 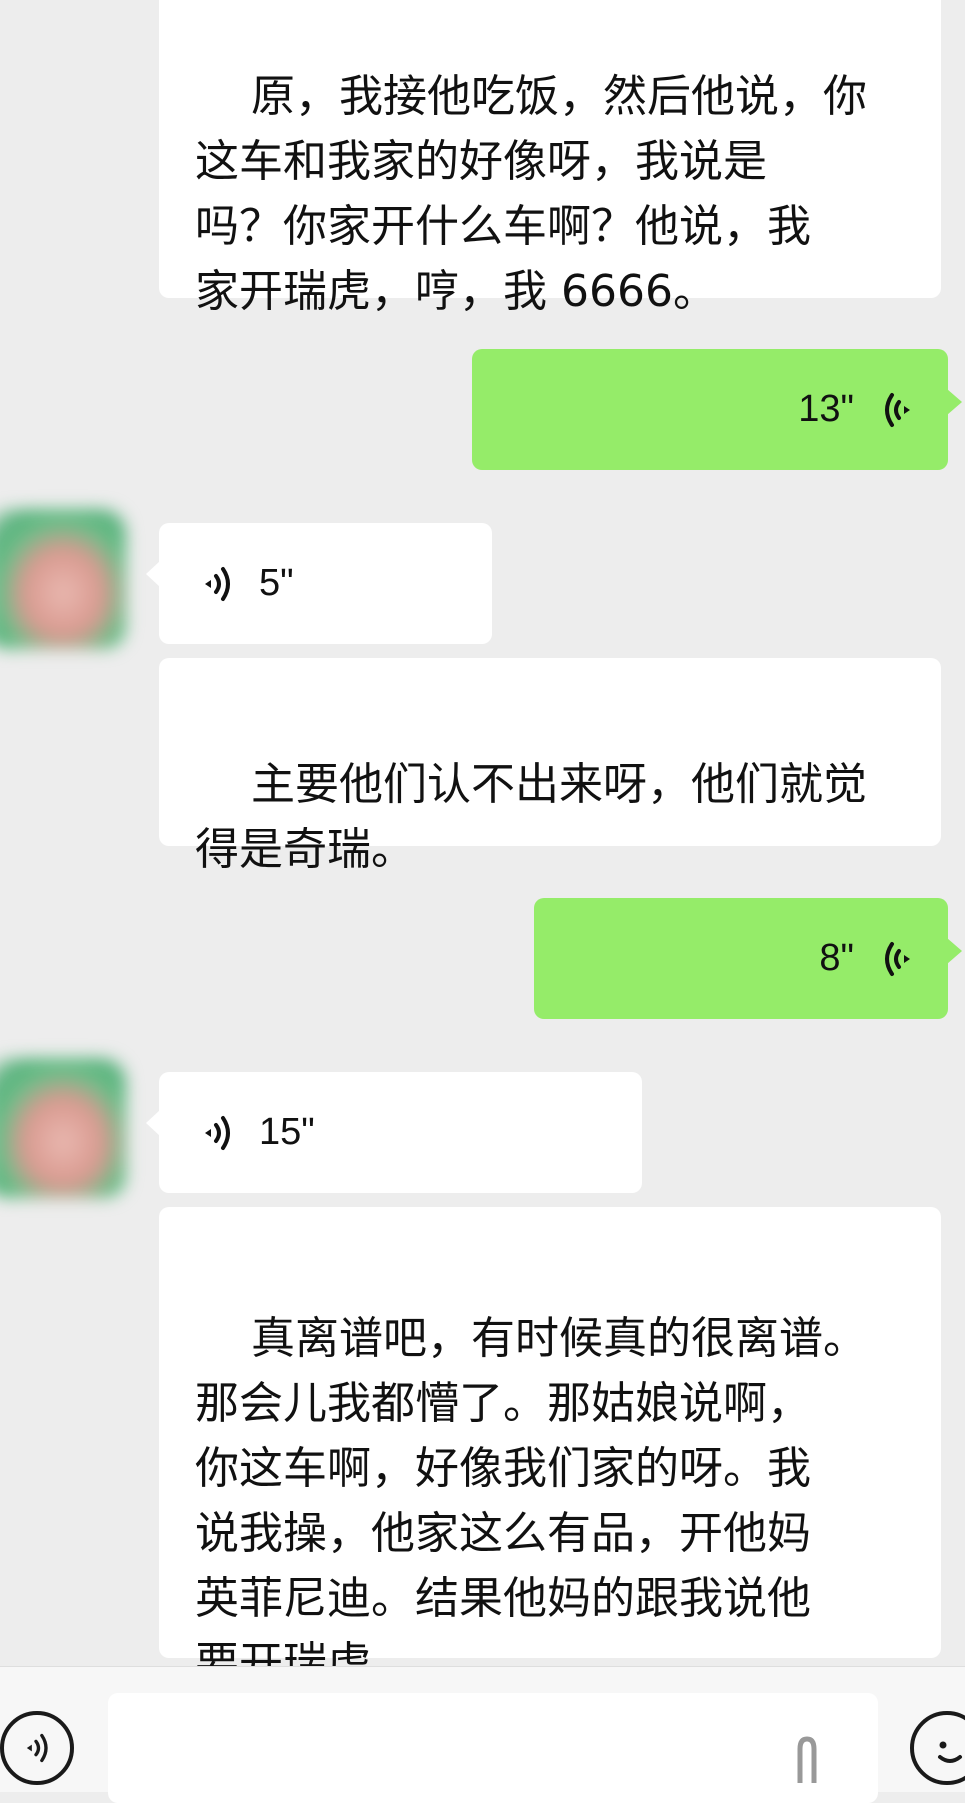 I want to click on voice-toggle-button, so click(x=37, y=1748).